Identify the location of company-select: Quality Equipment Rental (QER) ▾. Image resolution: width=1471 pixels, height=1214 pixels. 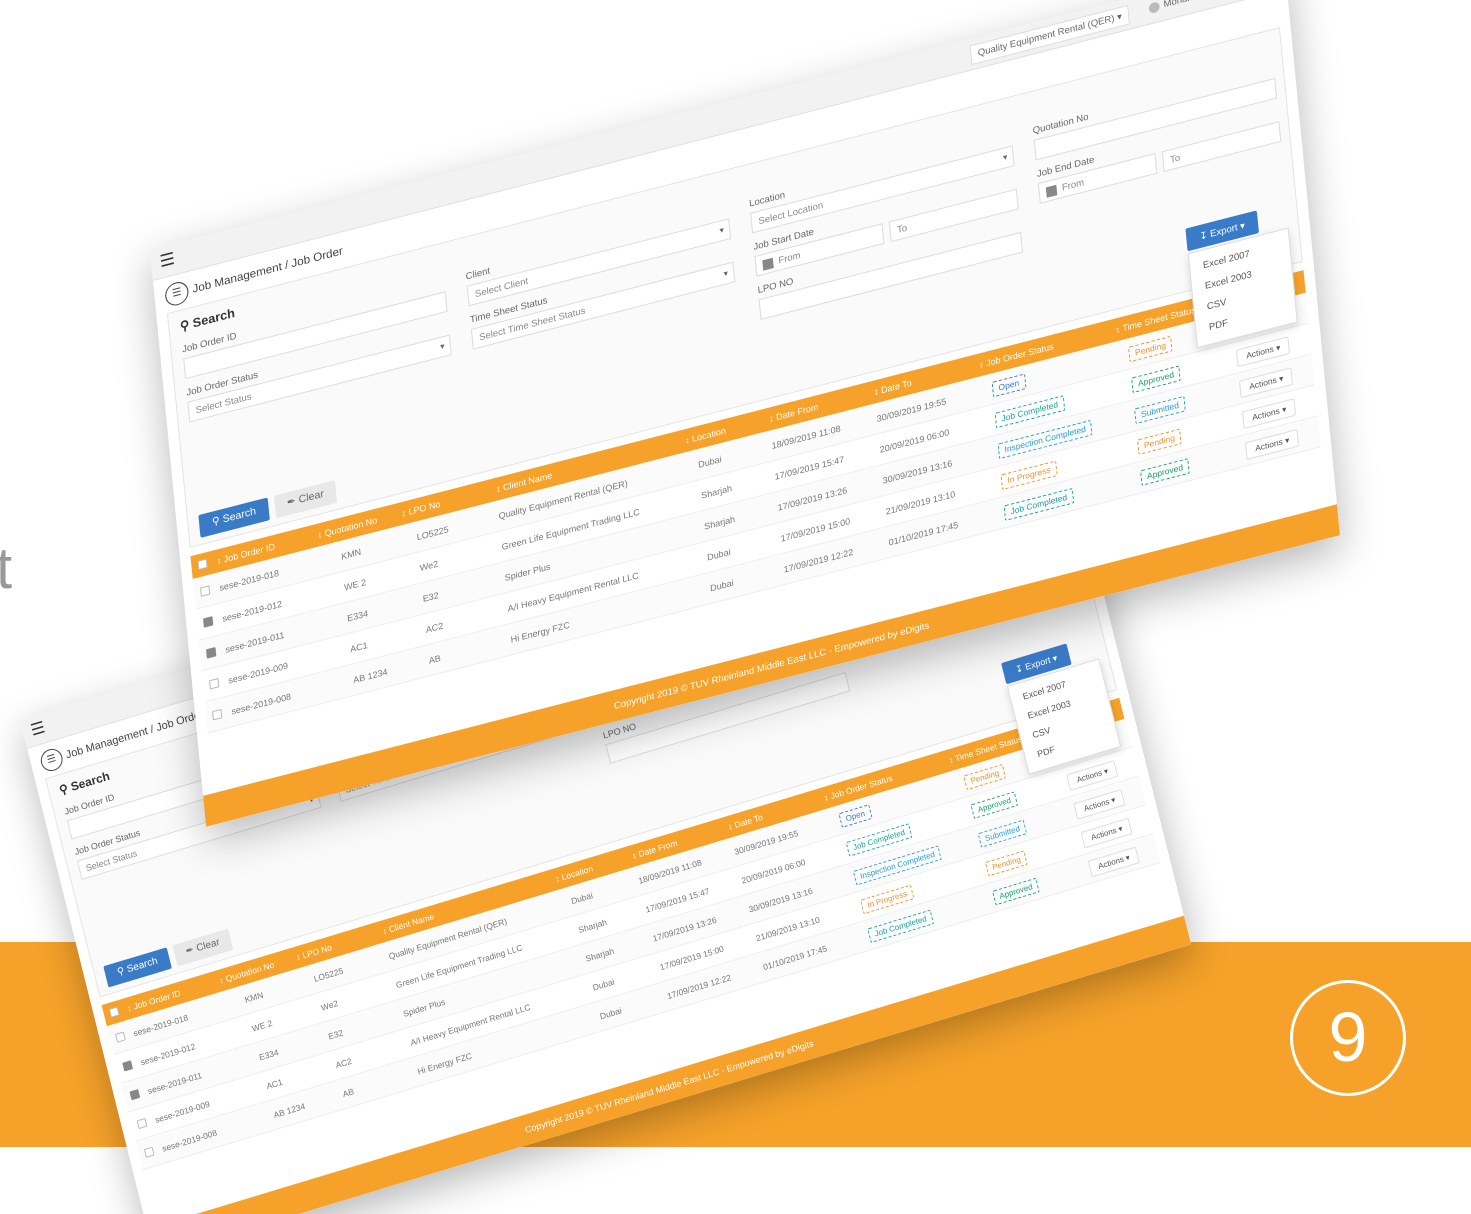
(1050, 35).